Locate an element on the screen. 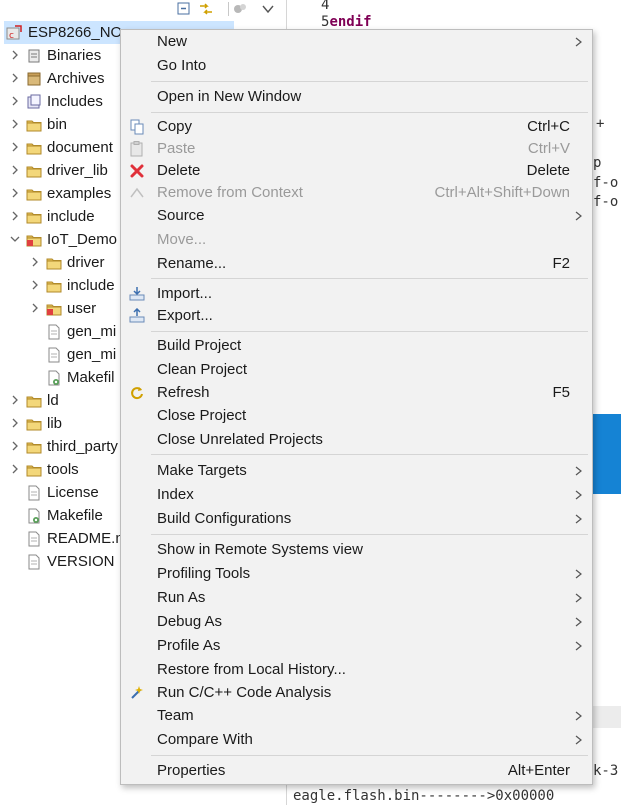 The image size is (621, 805). menu-item-build-project: Build Project is located at coordinates (356, 345).